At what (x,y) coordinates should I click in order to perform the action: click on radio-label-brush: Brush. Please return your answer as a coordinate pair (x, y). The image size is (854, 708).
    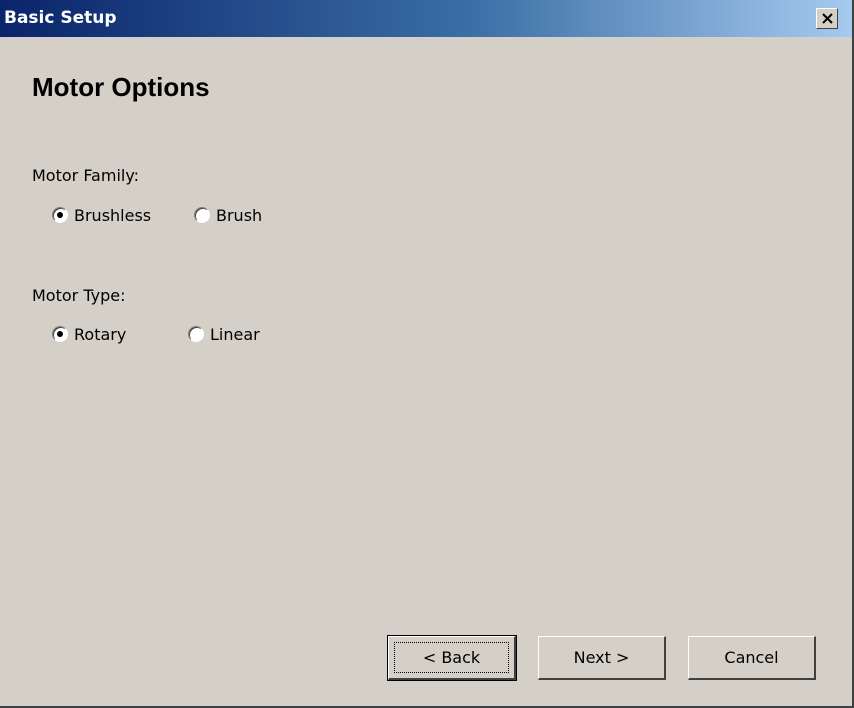
    Looking at the image, I should click on (239, 215).